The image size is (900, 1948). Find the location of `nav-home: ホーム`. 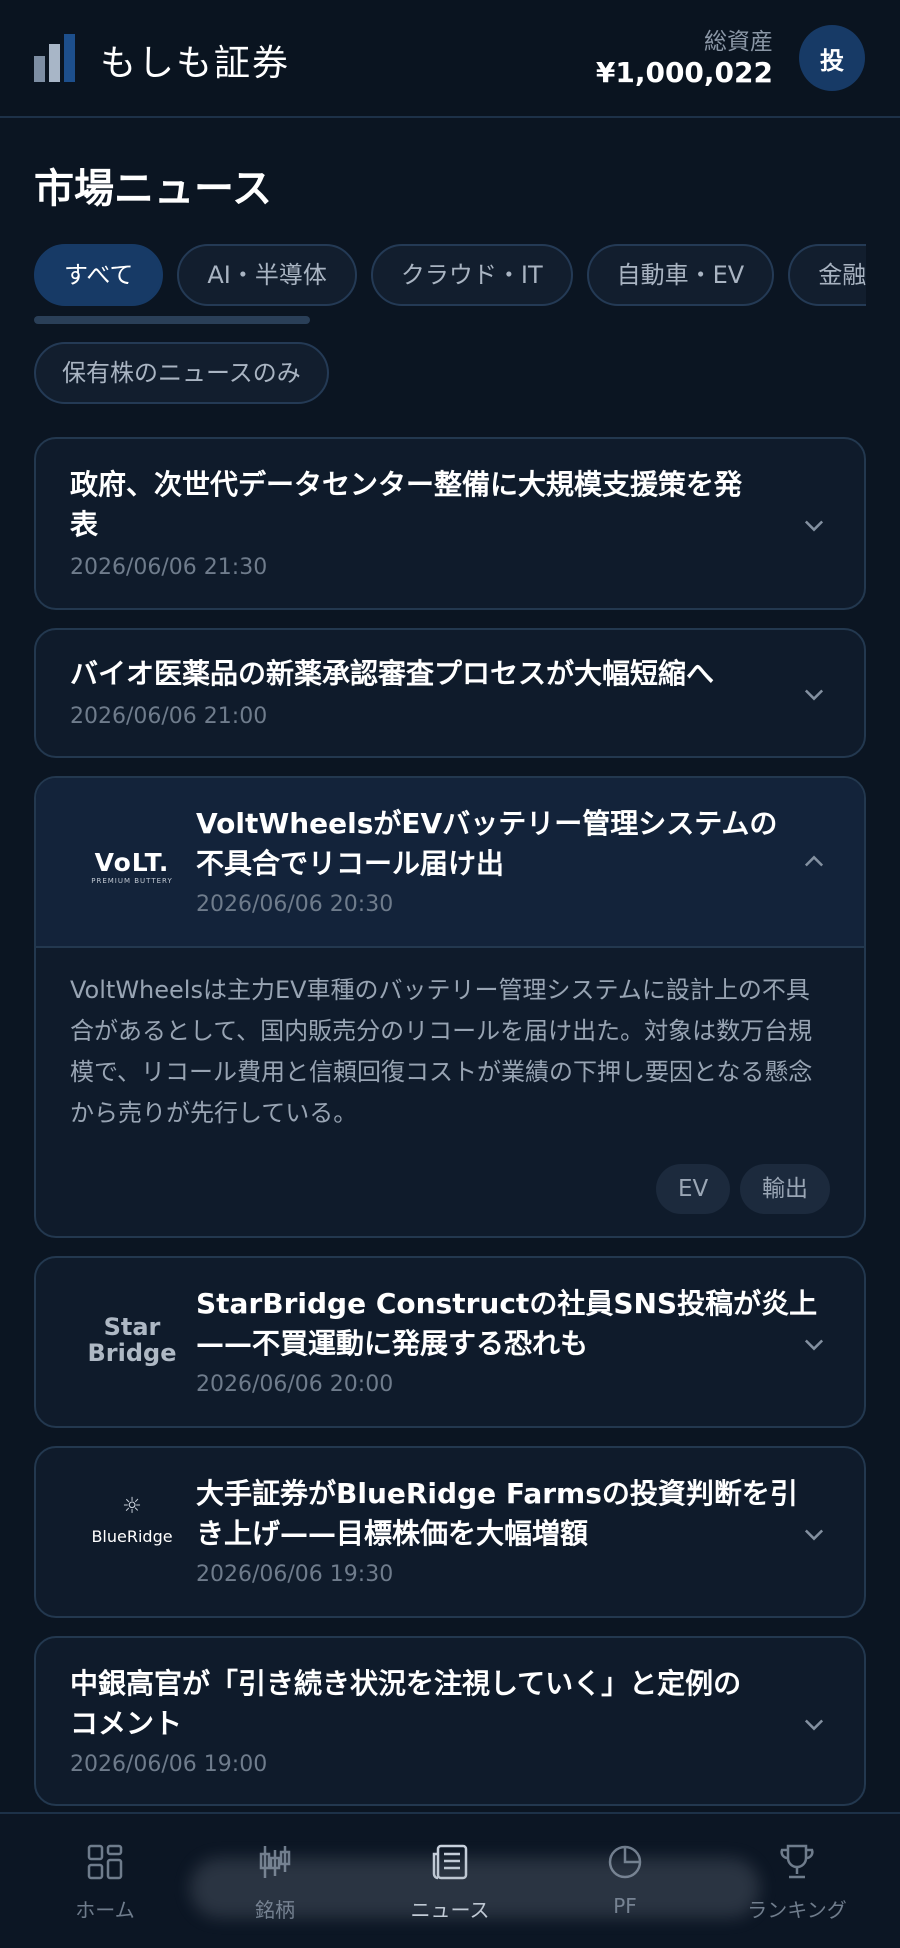

nav-home: ホーム is located at coordinates (105, 1882).